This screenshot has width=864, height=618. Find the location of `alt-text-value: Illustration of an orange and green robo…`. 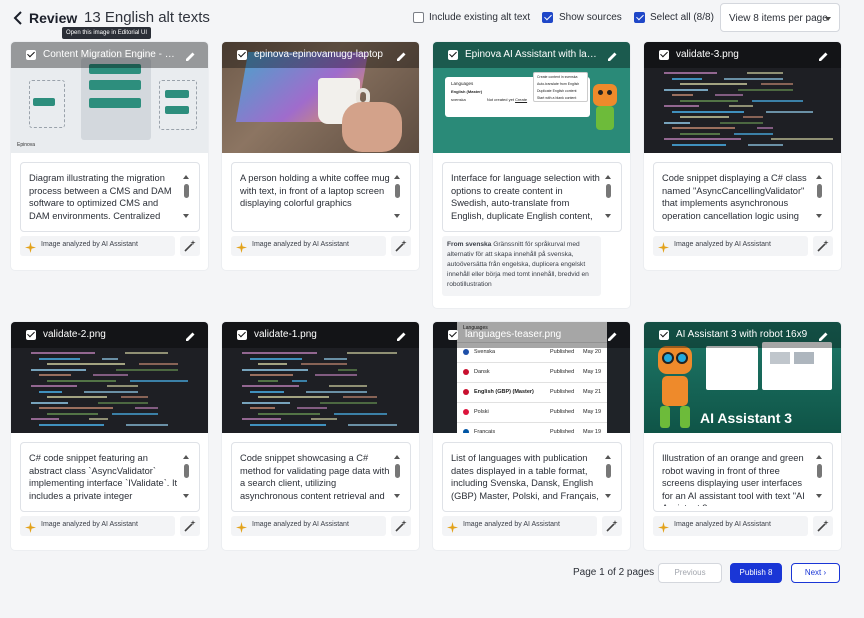

alt-text-value: Illustration of an orange and green robo… is located at coordinates (737, 479).